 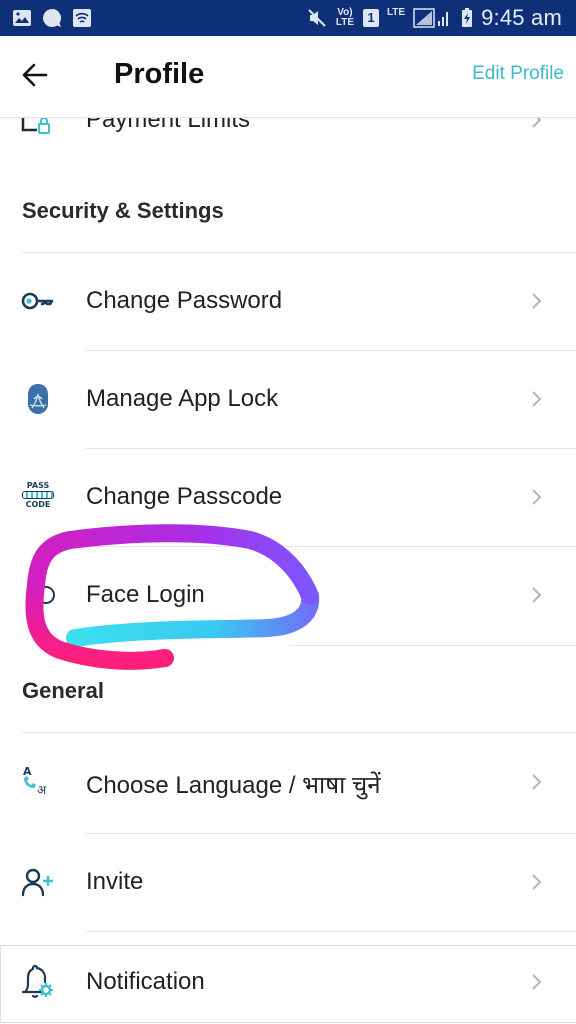 I want to click on face-icon, so click(x=46, y=595).